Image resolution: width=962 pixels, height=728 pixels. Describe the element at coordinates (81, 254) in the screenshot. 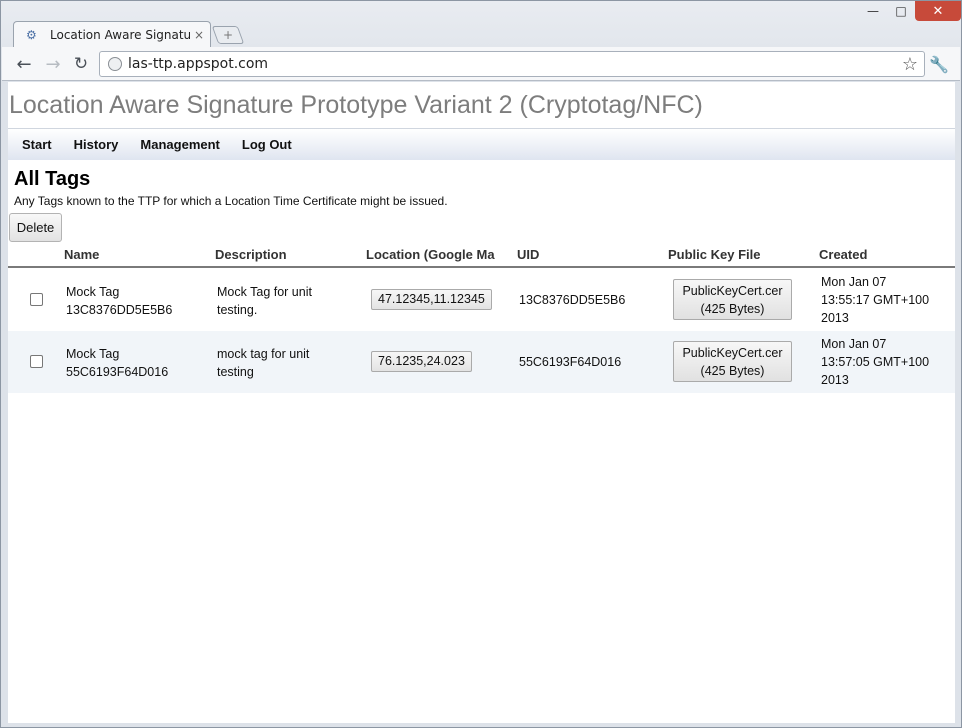

I see `column-header-name: Name` at that location.